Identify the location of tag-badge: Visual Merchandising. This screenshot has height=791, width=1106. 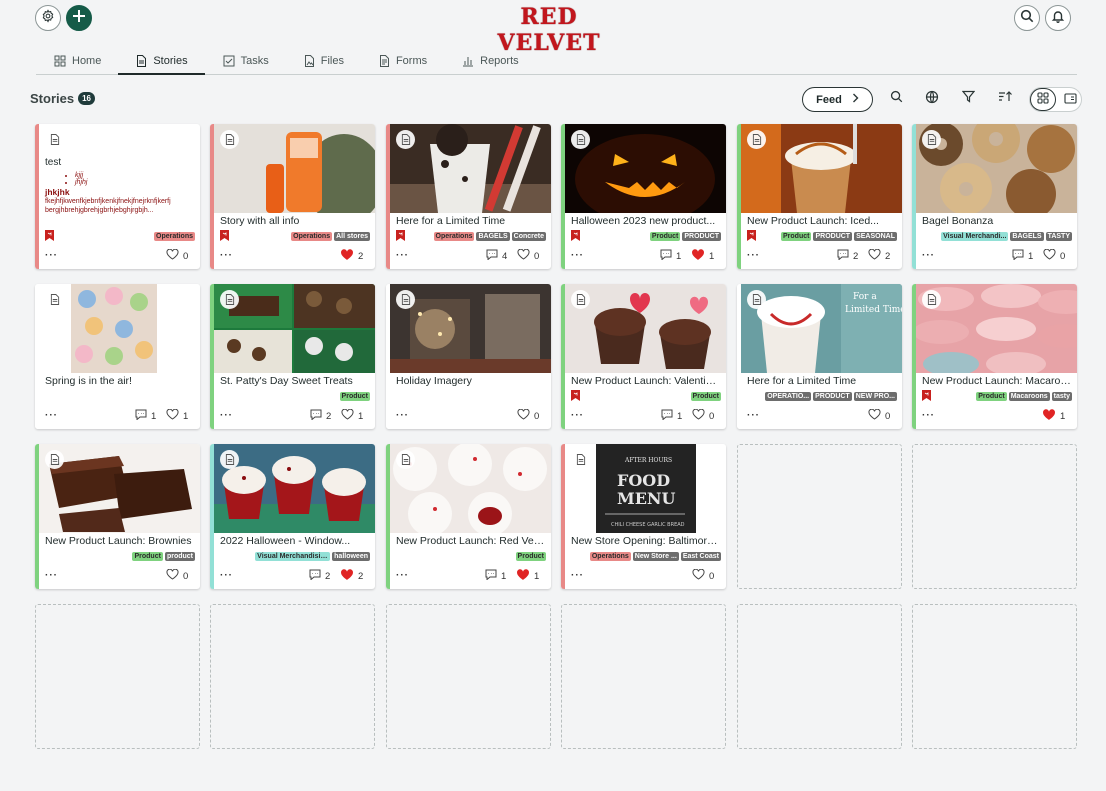
(293, 556).